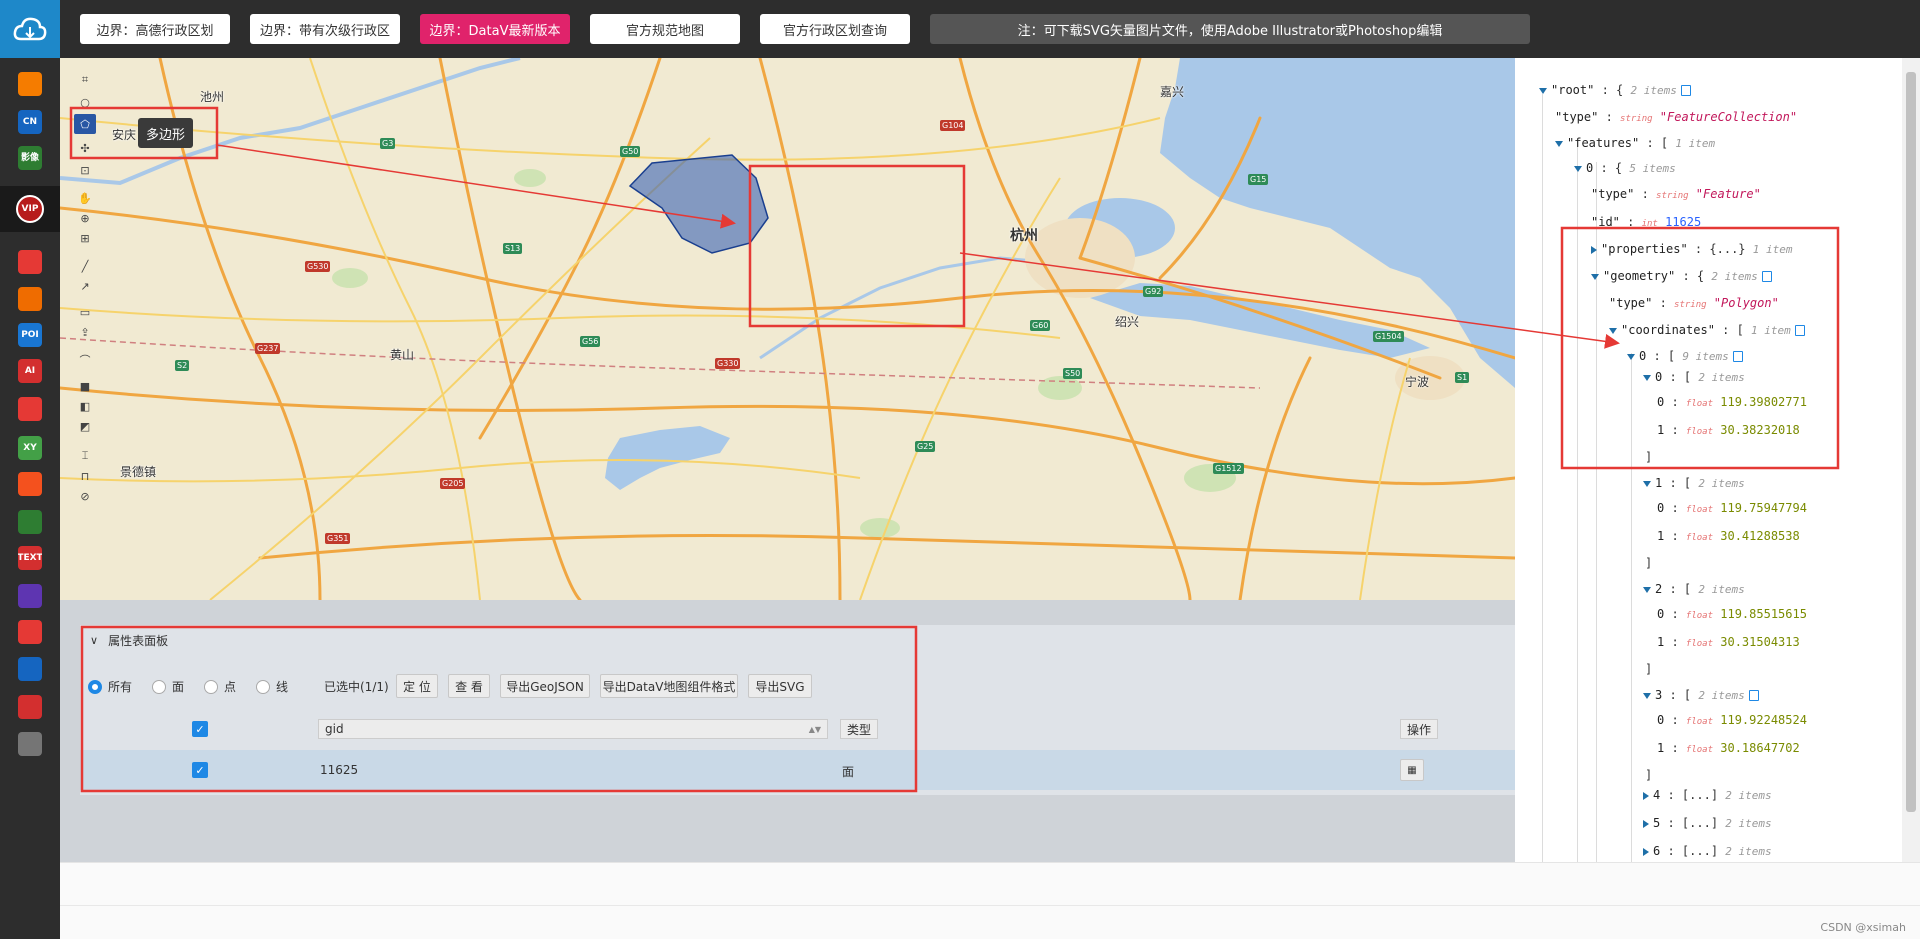 This screenshot has width=1920, height=939. I want to click on json-feature-id-node: "id" : int 11625, so click(1646, 222).